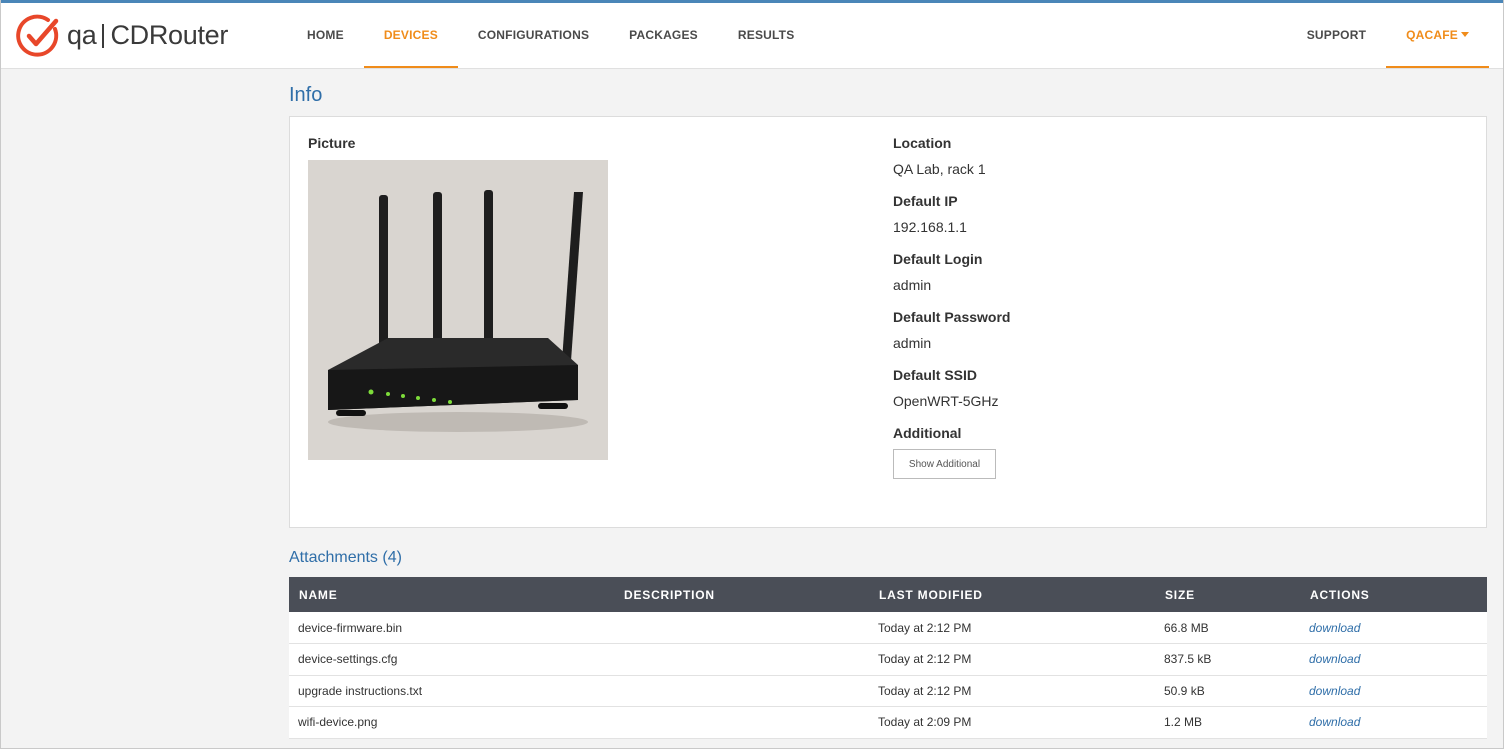  What do you see at coordinates (935, 375) in the screenshot?
I see `default-ssid-label: Default SSID` at bounding box center [935, 375].